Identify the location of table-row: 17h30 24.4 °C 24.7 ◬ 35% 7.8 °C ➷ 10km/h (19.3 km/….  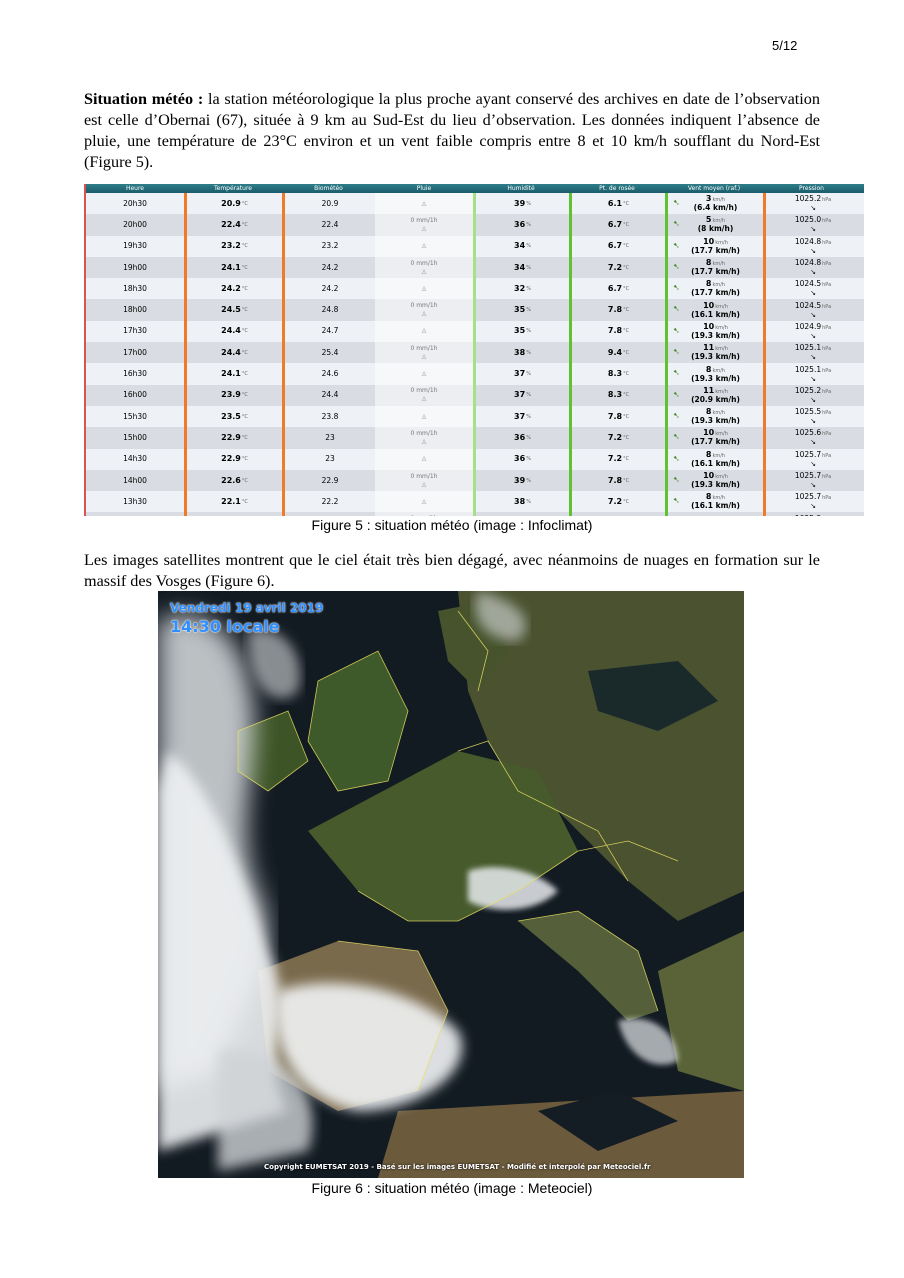
(475, 331).